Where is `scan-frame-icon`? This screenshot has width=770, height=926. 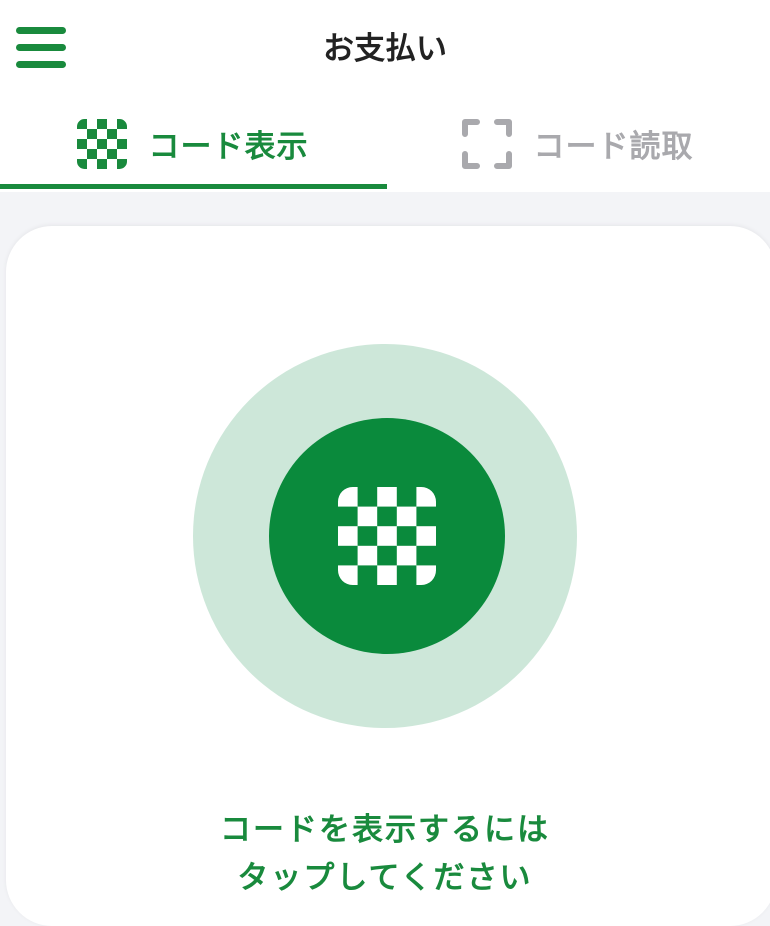 scan-frame-icon is located at coordinates (486, 143).